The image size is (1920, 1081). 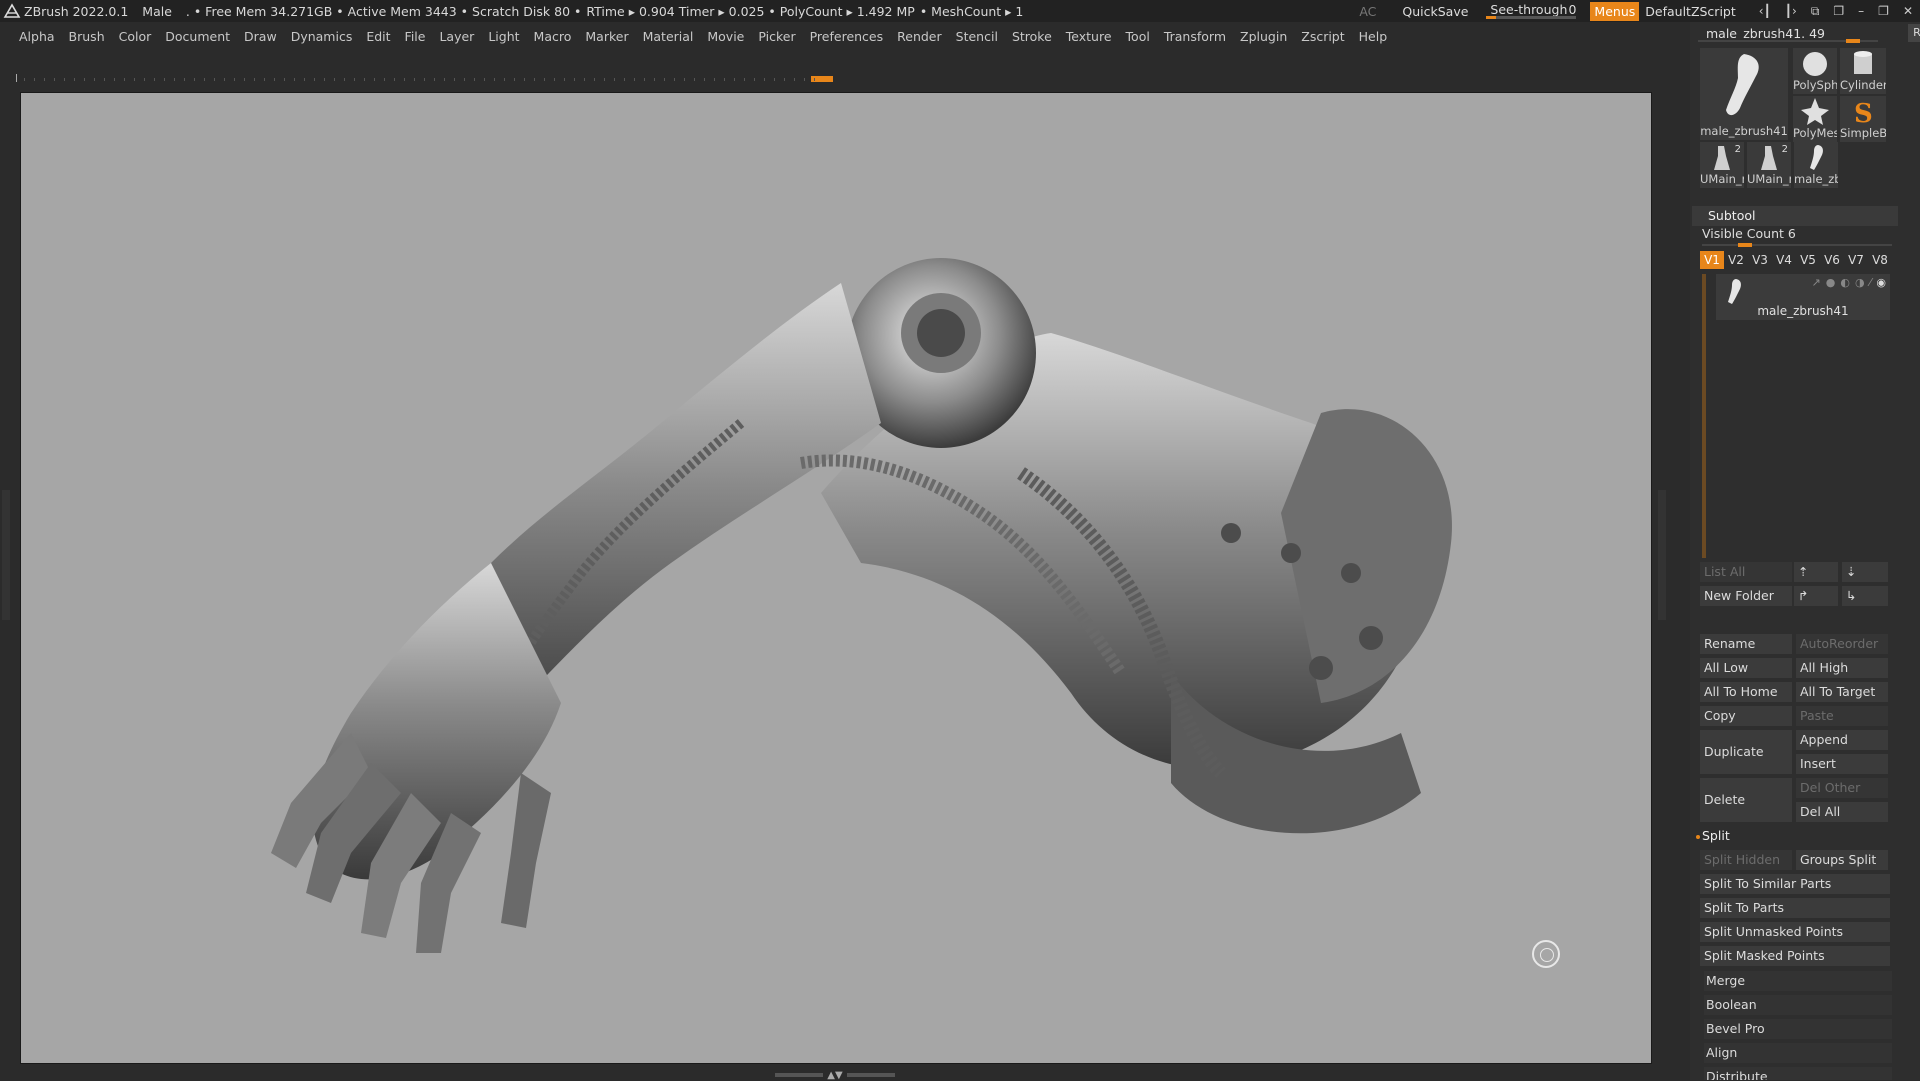 What do you see at coordinates (919, 36) in the screenshot?
I see `menu-render: Render` at bounding box center [919, 36].